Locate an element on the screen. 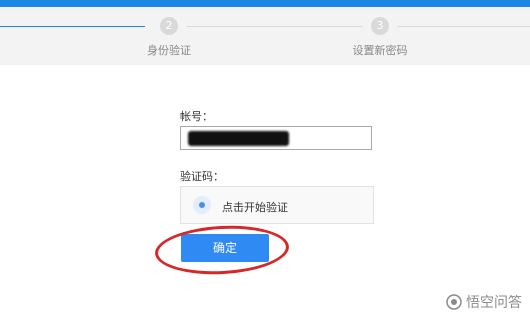 This screenshot has height=320, width=530. top-accent-bar is located at coordinates (265, 3).